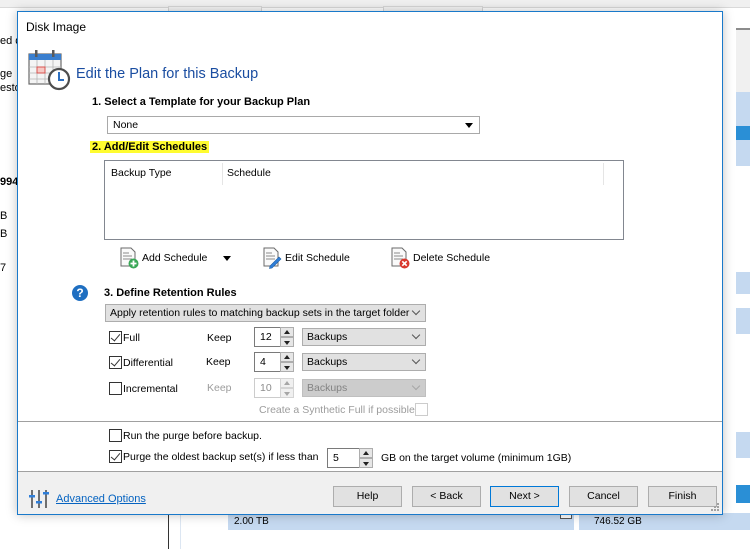  Describe the element at coordinates (452, 258) in the screenshot. I see `delete-schedule-label: Delete Schedule` at that location.